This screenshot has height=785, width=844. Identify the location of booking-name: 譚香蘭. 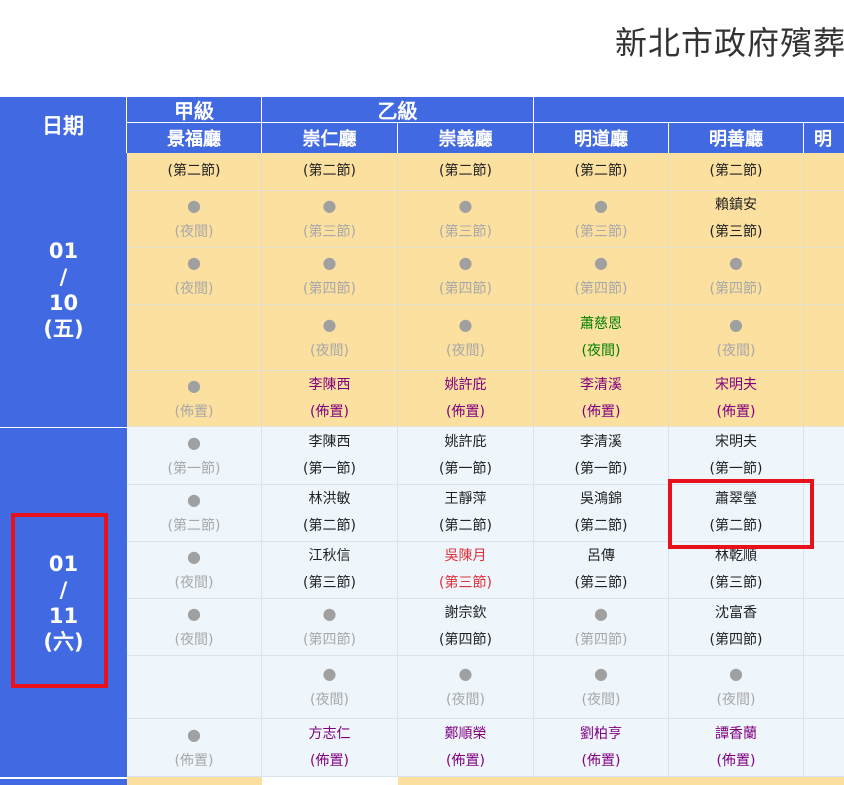
(736, 733).